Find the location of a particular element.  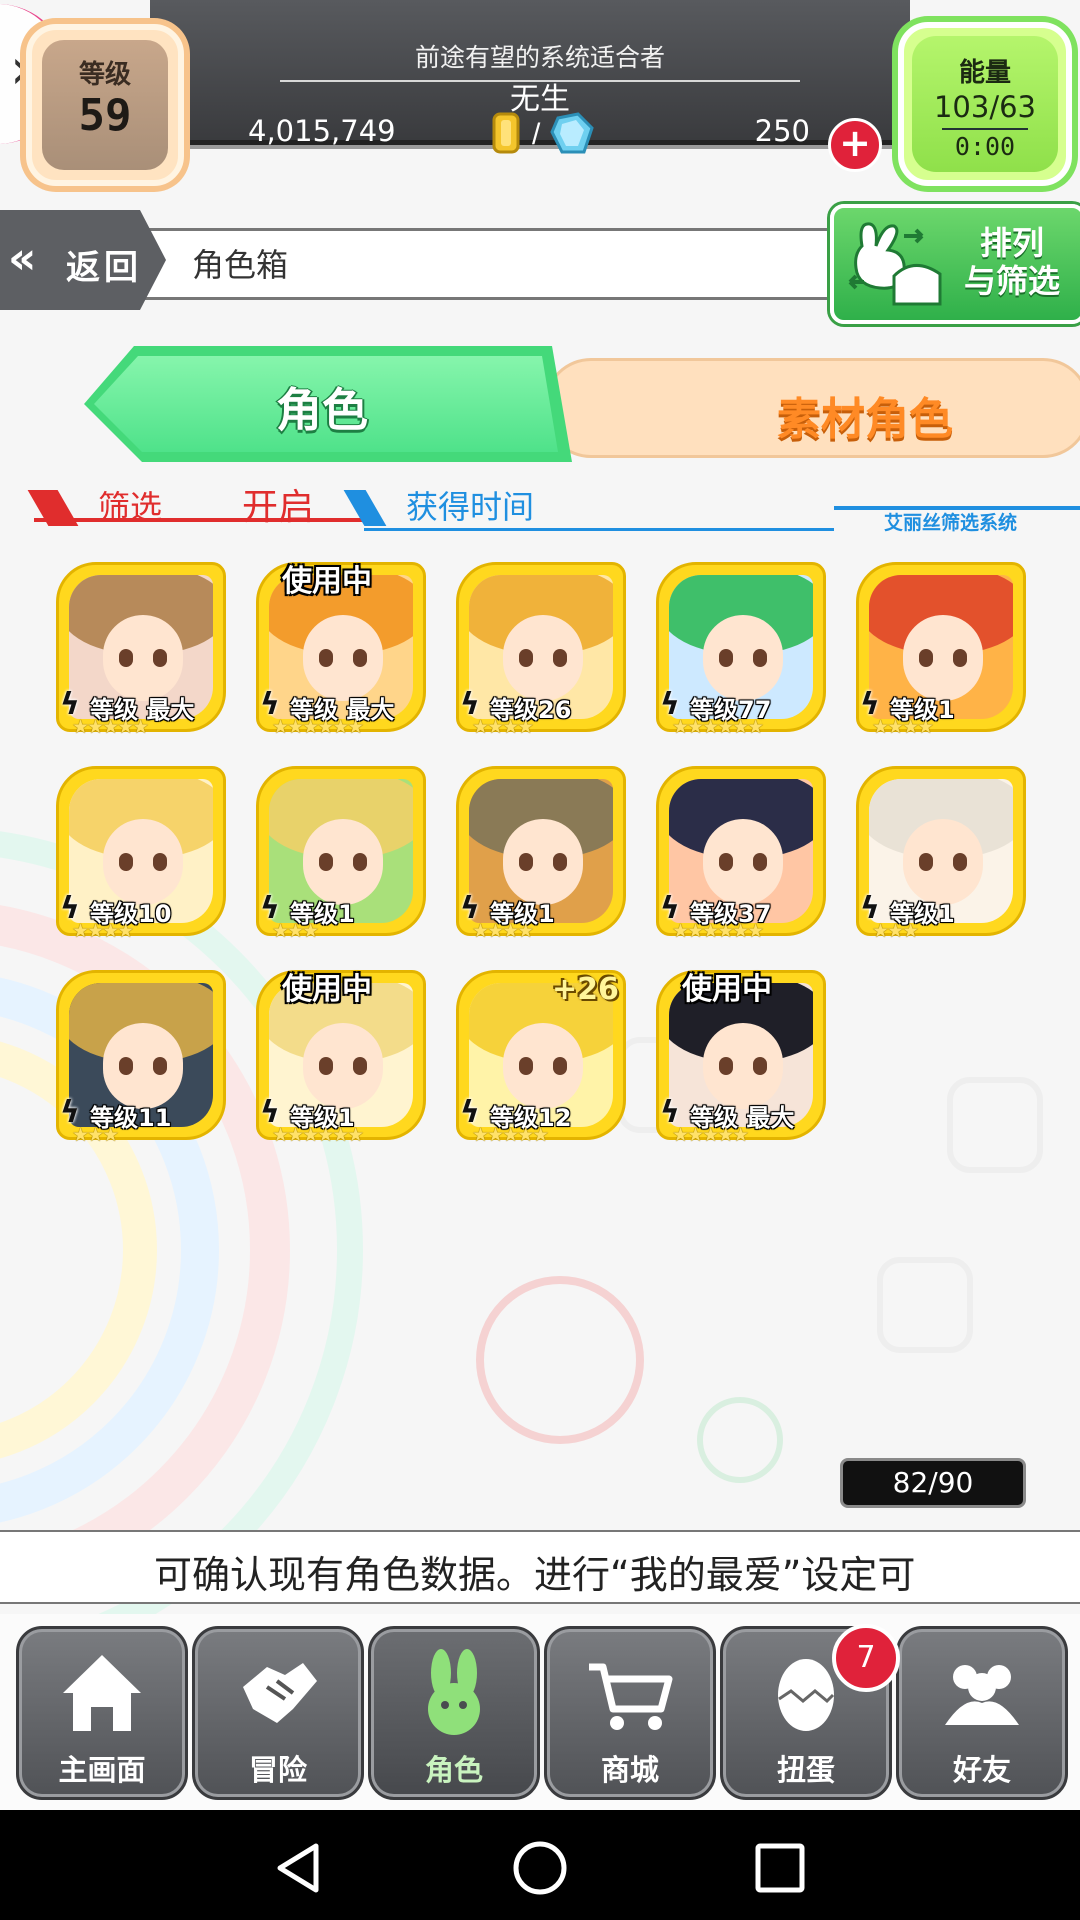

nav-cart-button: 商城 is located at coordinates (630, 1713).